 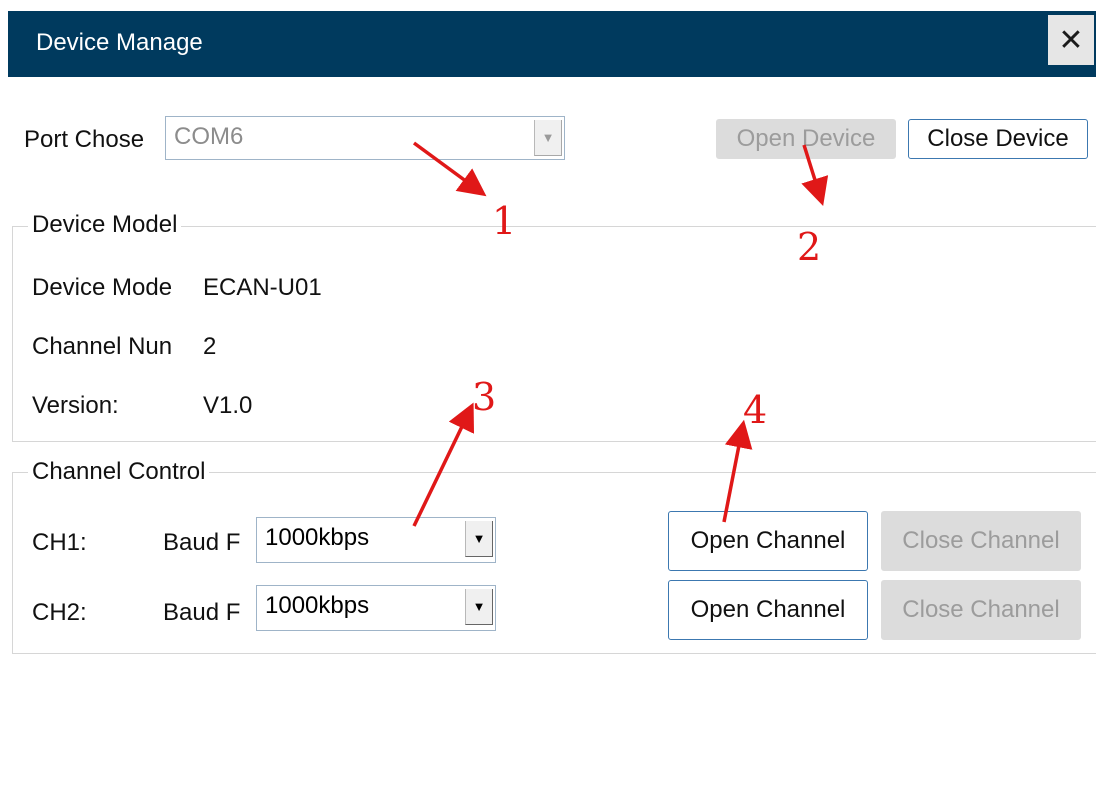 What do you see at coordinates (484, 397) in the screenshot?
I see `annotation-3: 3` at bounding box center [484, 397].